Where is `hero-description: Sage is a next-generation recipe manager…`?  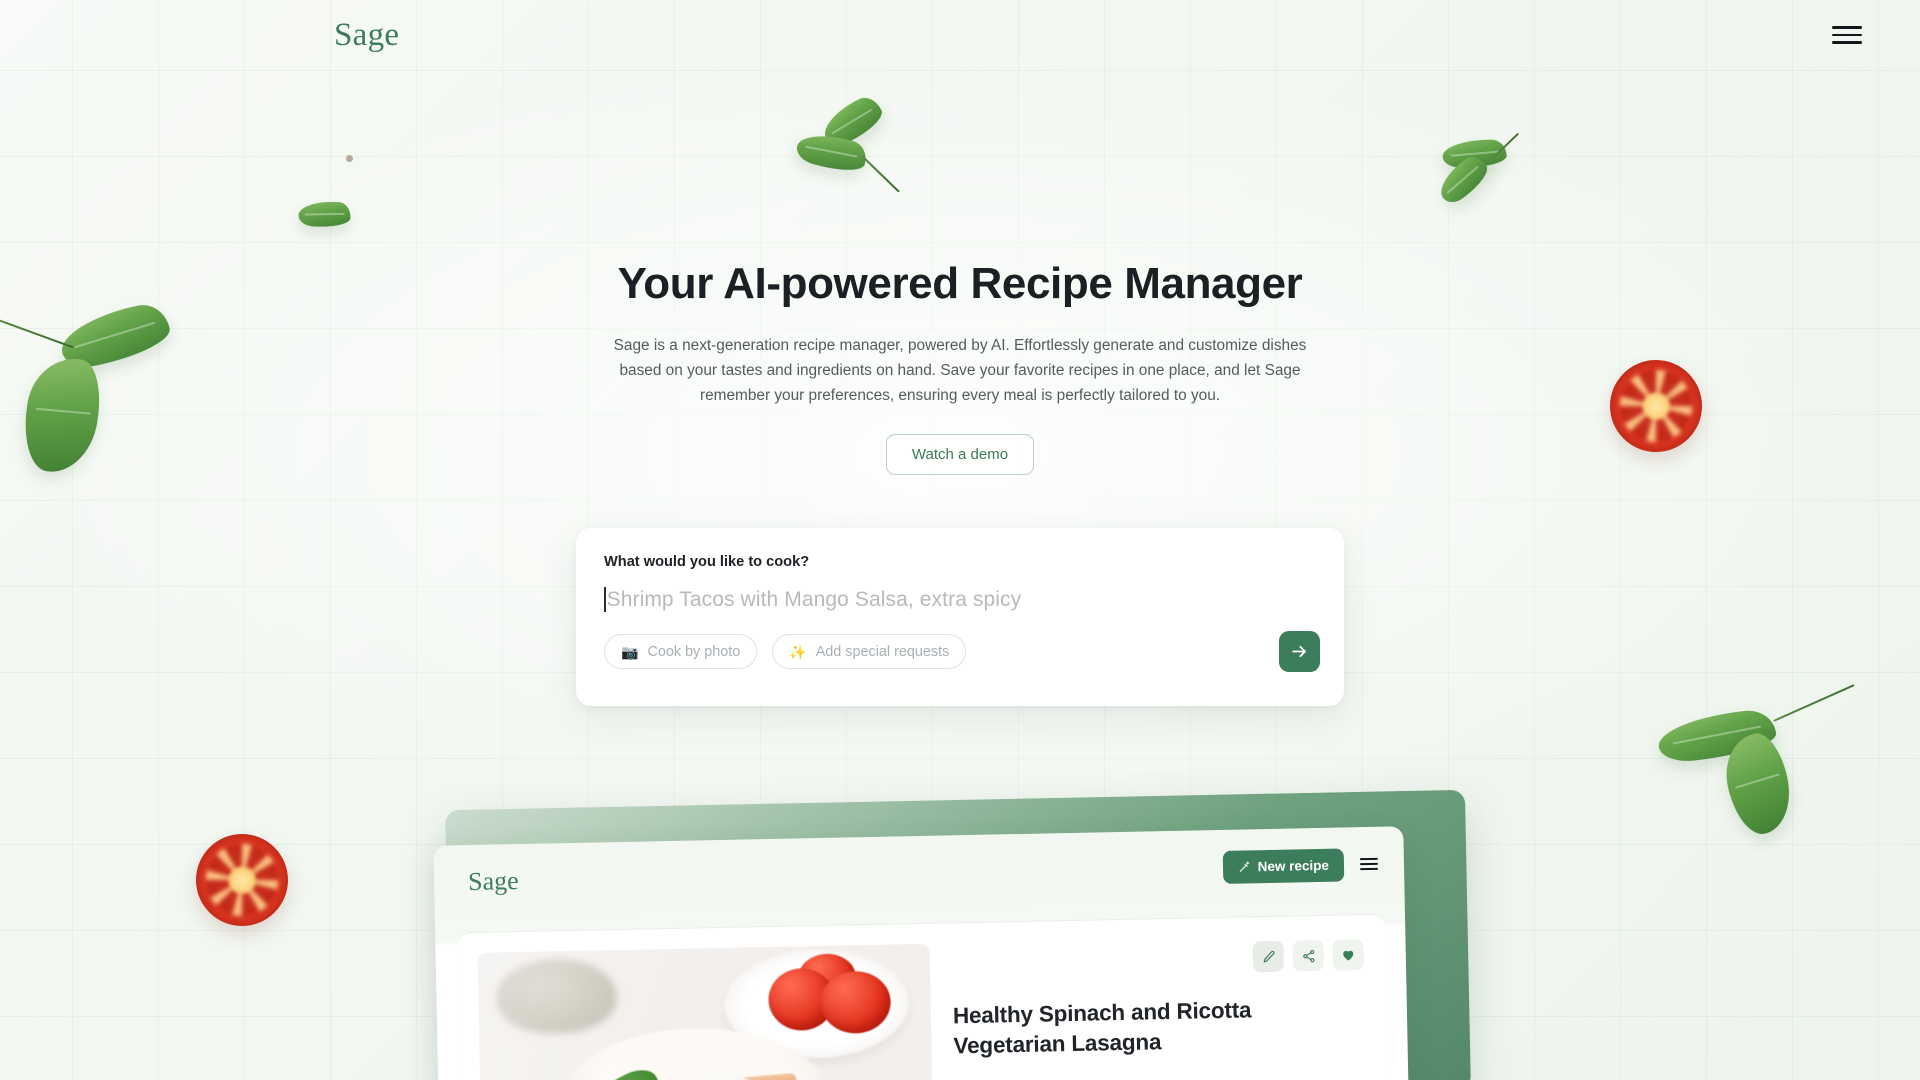
hero-description: Sage is a next-generation recipe manager… is located at coordinates (960, 370).